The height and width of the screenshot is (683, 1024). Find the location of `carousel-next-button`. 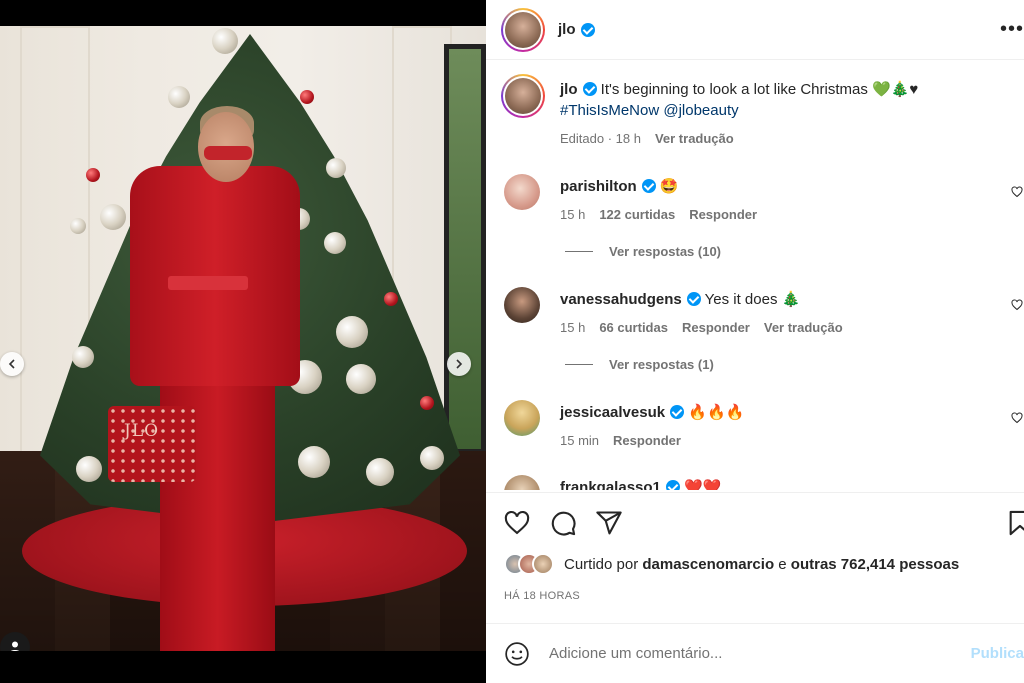

carousel-next-button is located at coordinates (459, 364).